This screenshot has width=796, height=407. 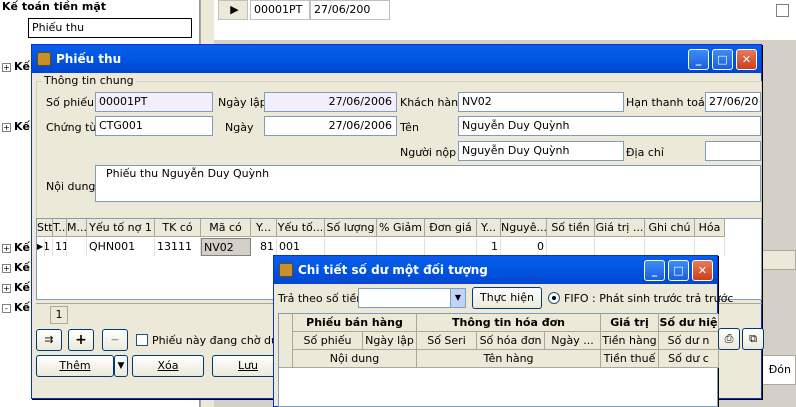 What do you see at coordinates (541, 102) in the screenshot?
I see `khach-hang-field: NV02` at bounding box center [541, 102].